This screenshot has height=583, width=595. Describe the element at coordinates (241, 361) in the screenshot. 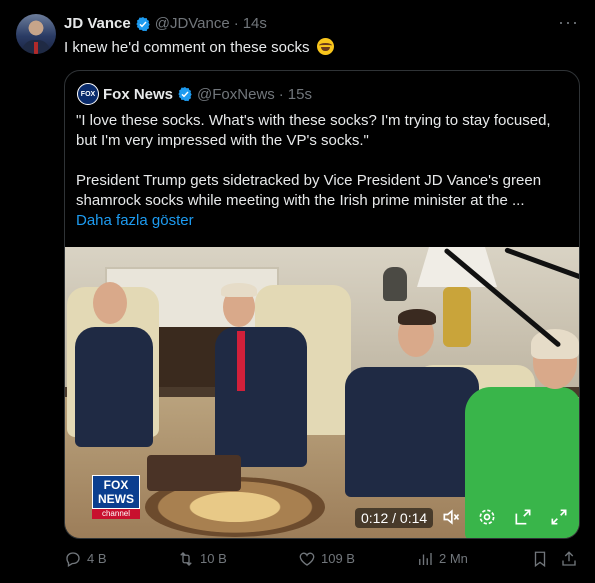

I see `video-scene-red-tie` at that location.